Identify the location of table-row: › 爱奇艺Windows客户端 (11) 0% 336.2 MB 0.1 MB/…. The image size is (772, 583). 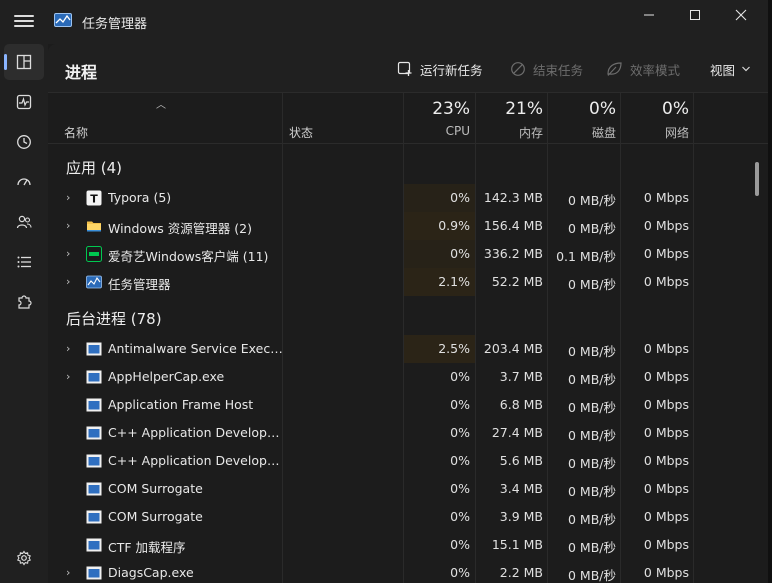
(403, 254).